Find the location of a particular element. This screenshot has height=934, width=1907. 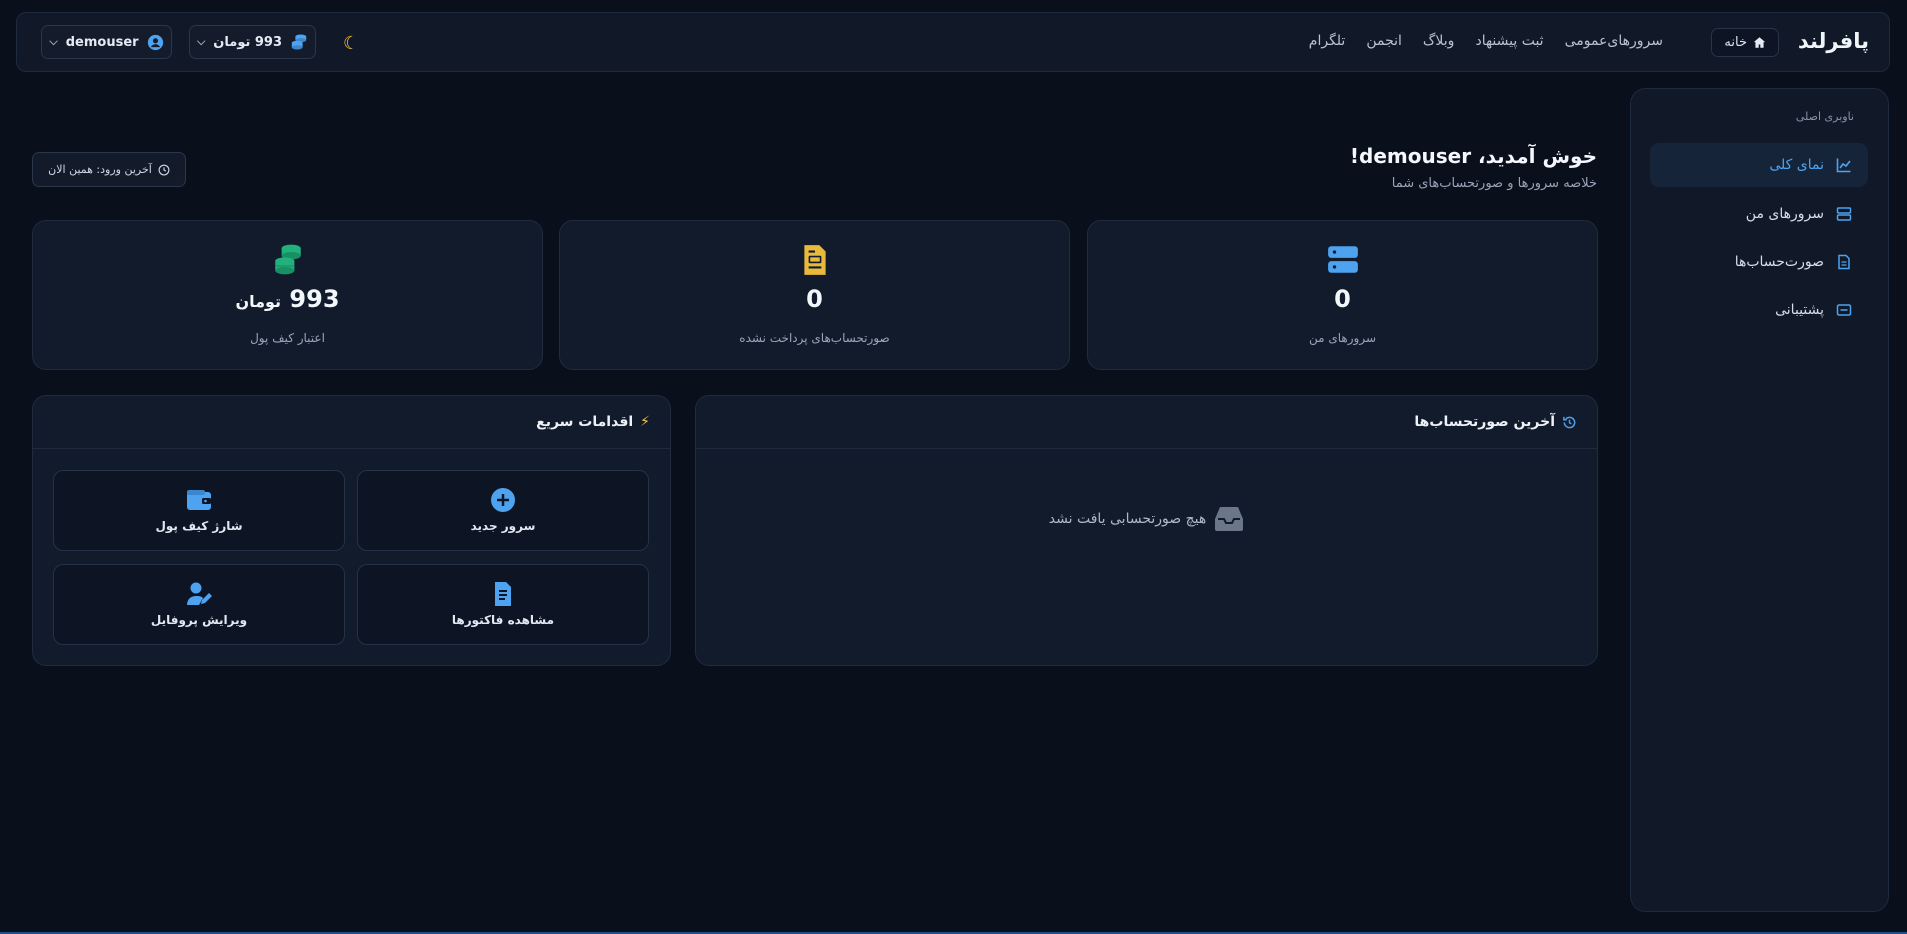

wallet-unit: تومان is located at coordinates (258, 301).